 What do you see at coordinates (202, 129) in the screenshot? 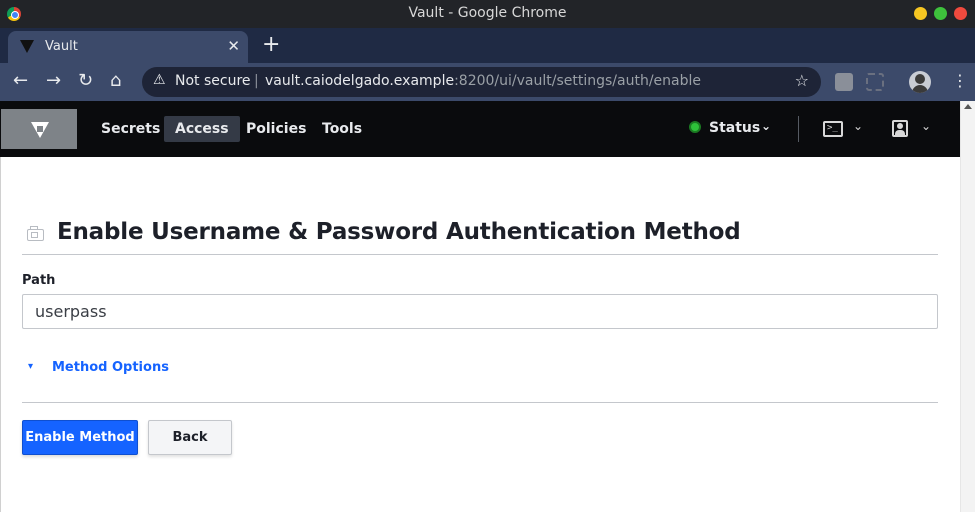
I see `nav-access: Access` at bounding box center [202, 129].